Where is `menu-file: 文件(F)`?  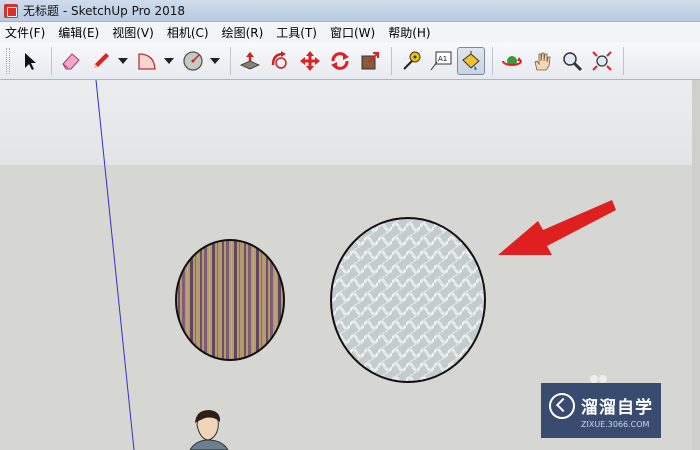
menu-file: 文件(F) is located at coordinates (25, 32).